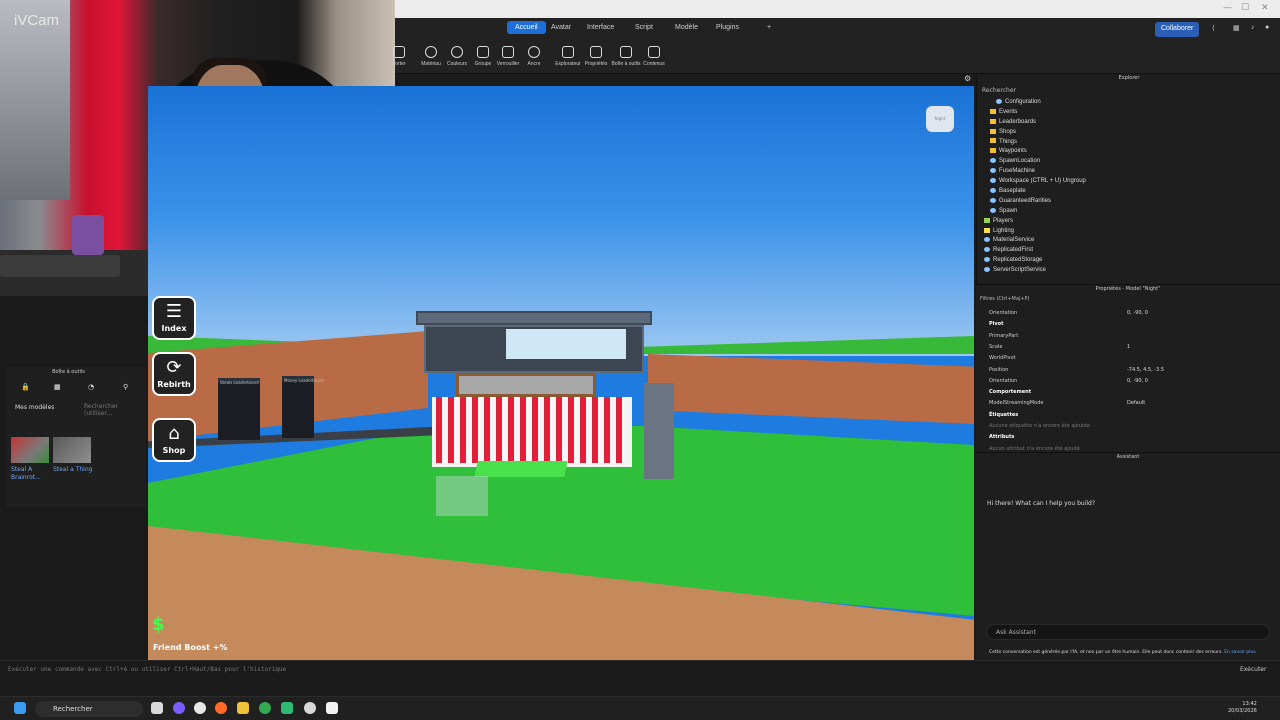 This screenshot has width=1280, height=720. What do you see at coordinates (1227, 8) in the screenshot?
I see `minimize-icon: —` at bounding box center [1227, 8].